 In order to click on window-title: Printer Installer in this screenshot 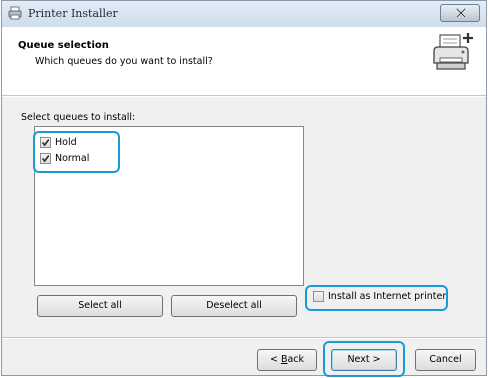, I will do `click(73, 13)`.